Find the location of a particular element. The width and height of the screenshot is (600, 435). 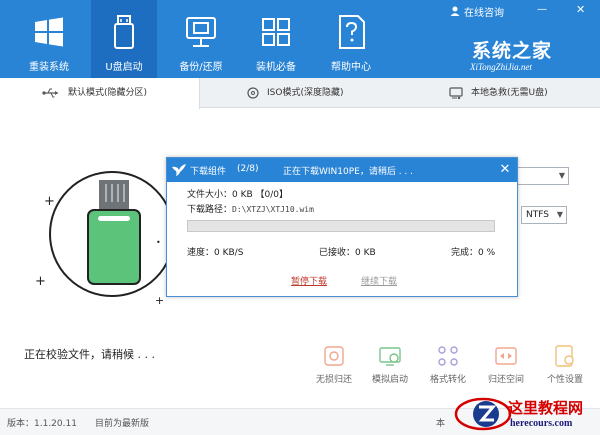

file-size-row: 文件大小：0 KB 【0/0】 is located at coordinates (237, 193).